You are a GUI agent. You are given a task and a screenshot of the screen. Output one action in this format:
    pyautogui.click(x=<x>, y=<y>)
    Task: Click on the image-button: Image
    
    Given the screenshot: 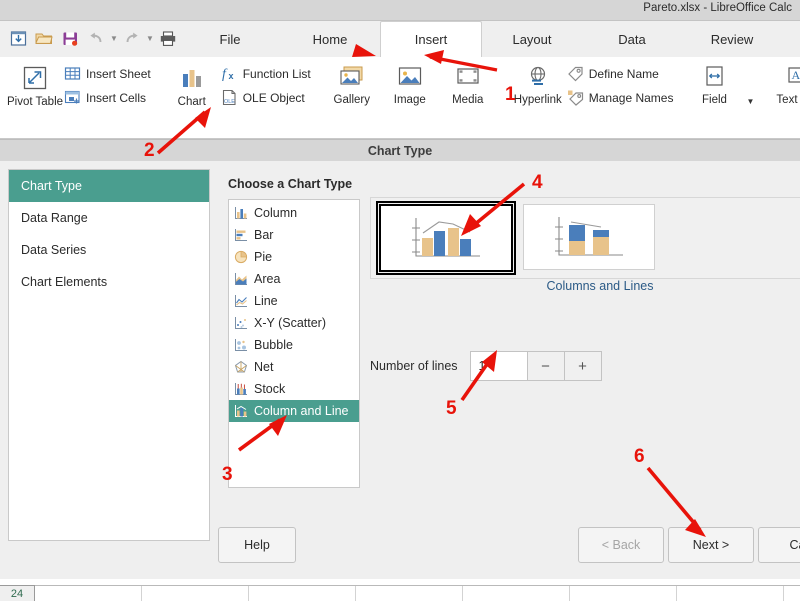 What is the action you would take?
    pyautogui.click(x=410, y=81)
    